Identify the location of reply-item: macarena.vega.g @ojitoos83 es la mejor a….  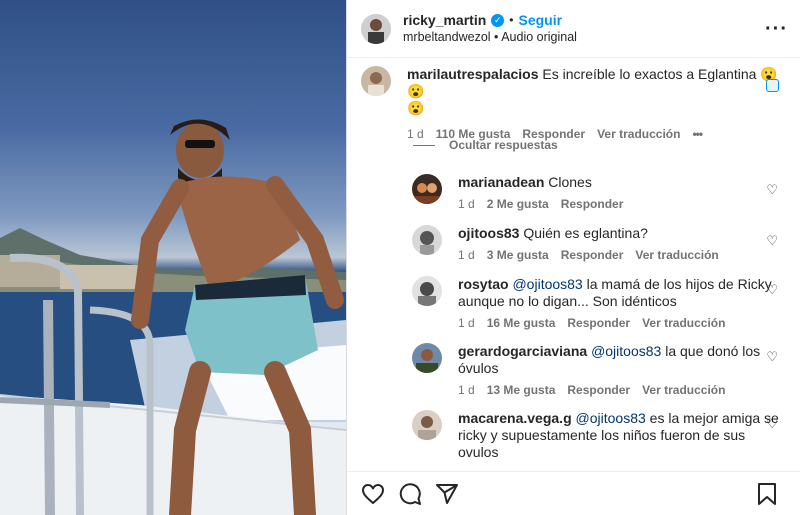
(599, 435).